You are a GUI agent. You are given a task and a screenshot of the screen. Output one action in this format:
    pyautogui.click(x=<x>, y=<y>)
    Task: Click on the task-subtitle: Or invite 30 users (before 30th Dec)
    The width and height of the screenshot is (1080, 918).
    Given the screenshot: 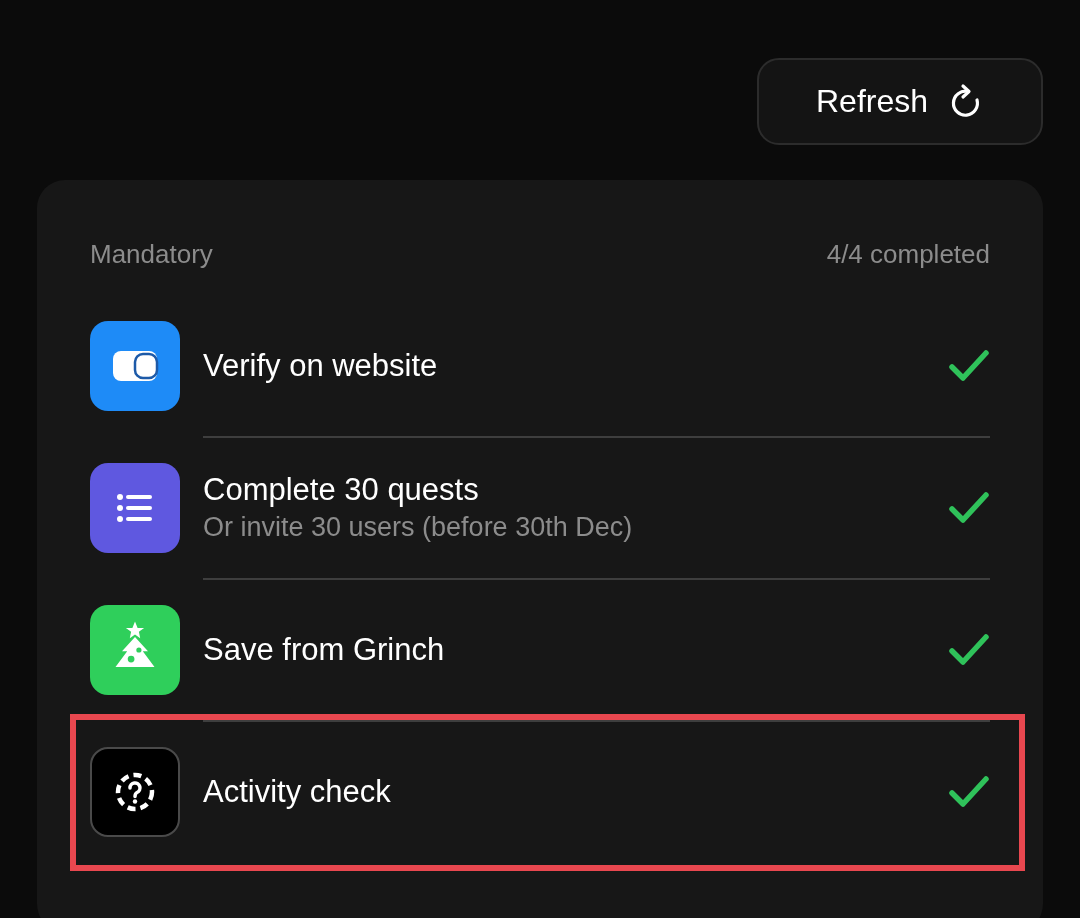 What is the action you would take?
    pyautogui.click(x=418, y=527)
    